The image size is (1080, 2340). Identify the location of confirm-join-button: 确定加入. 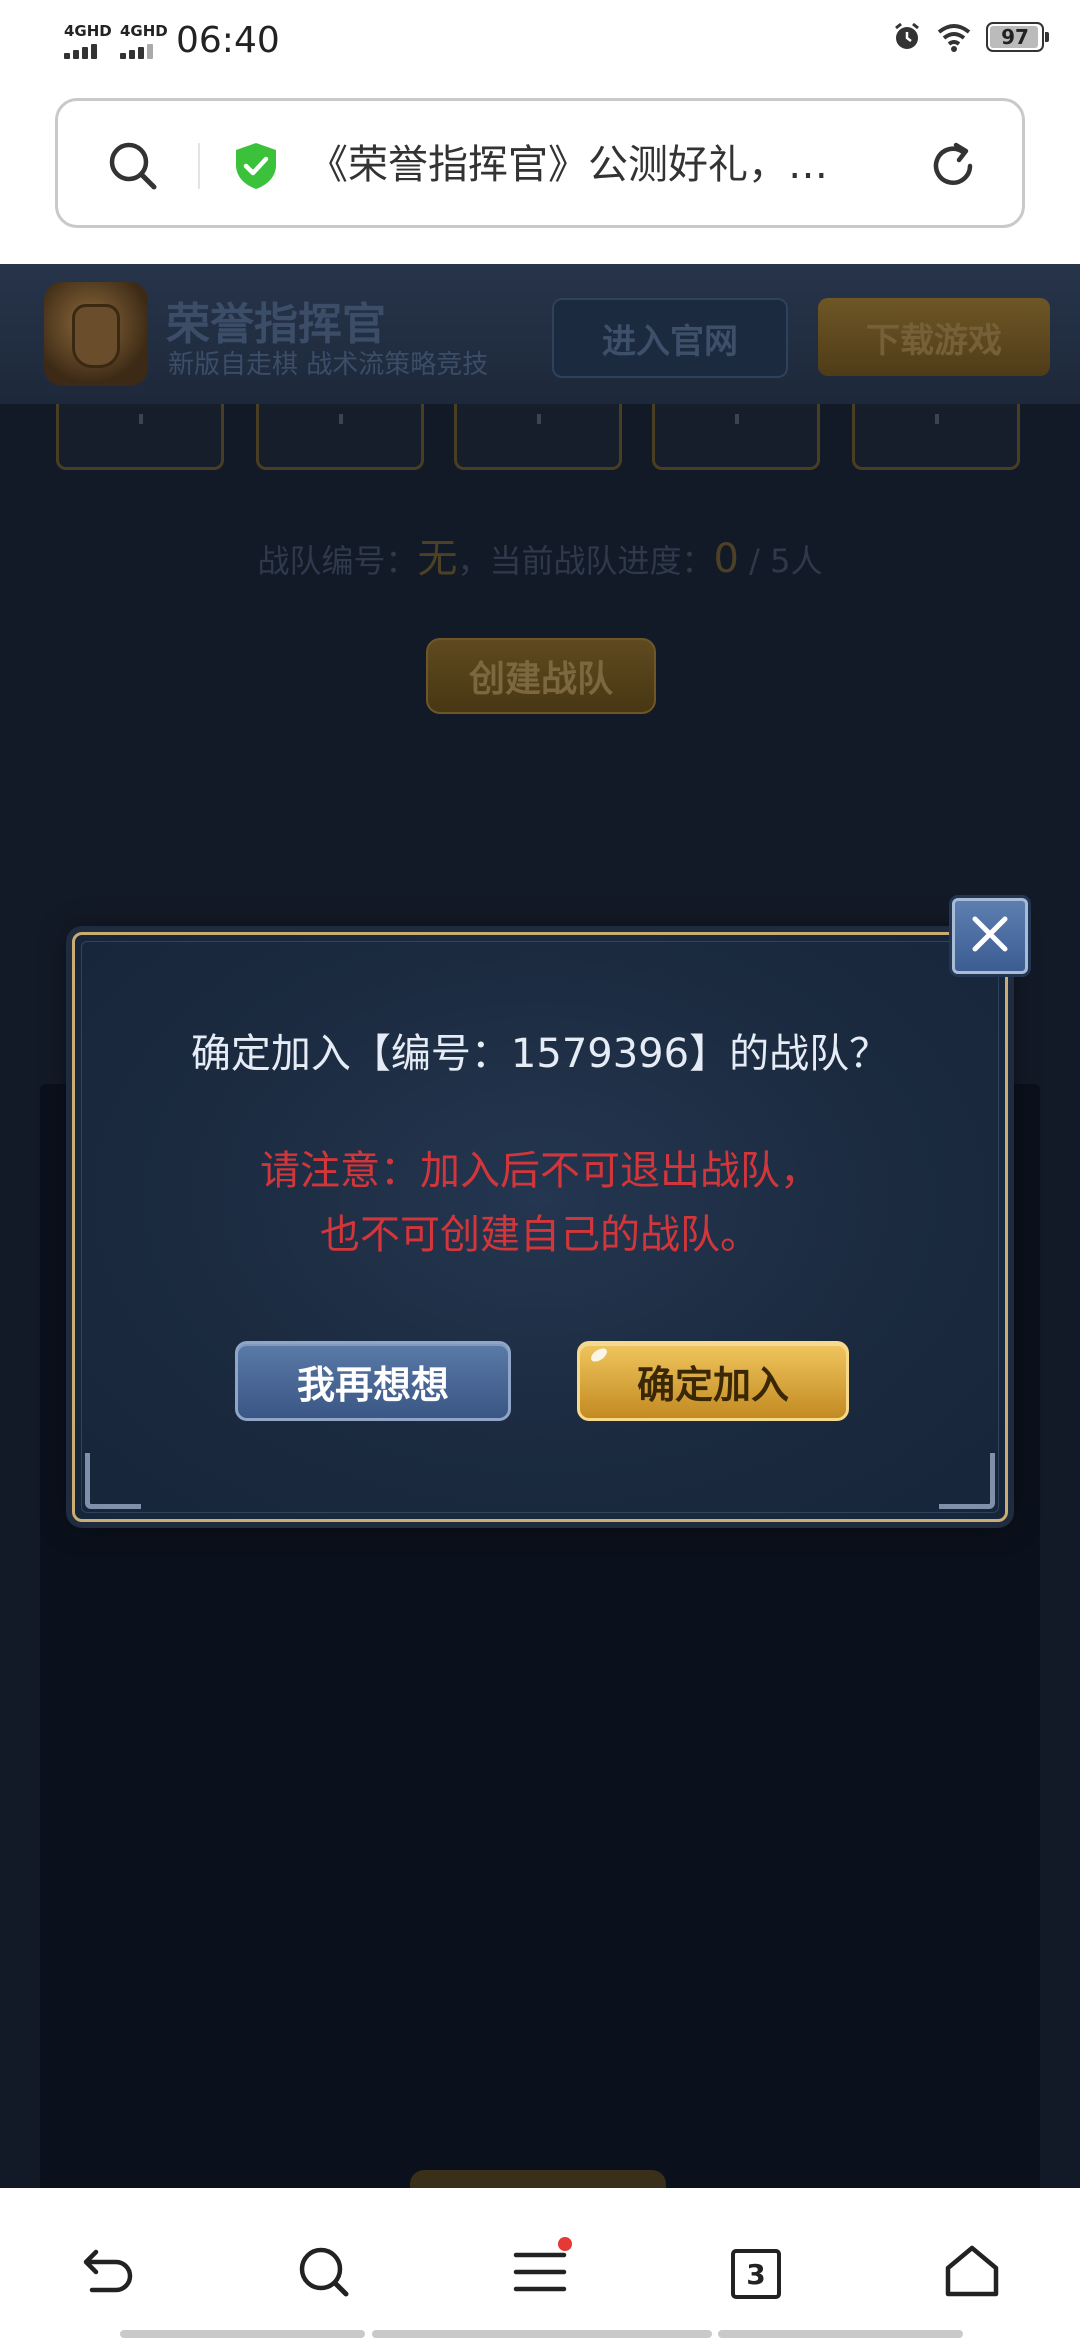
(713, 1381).